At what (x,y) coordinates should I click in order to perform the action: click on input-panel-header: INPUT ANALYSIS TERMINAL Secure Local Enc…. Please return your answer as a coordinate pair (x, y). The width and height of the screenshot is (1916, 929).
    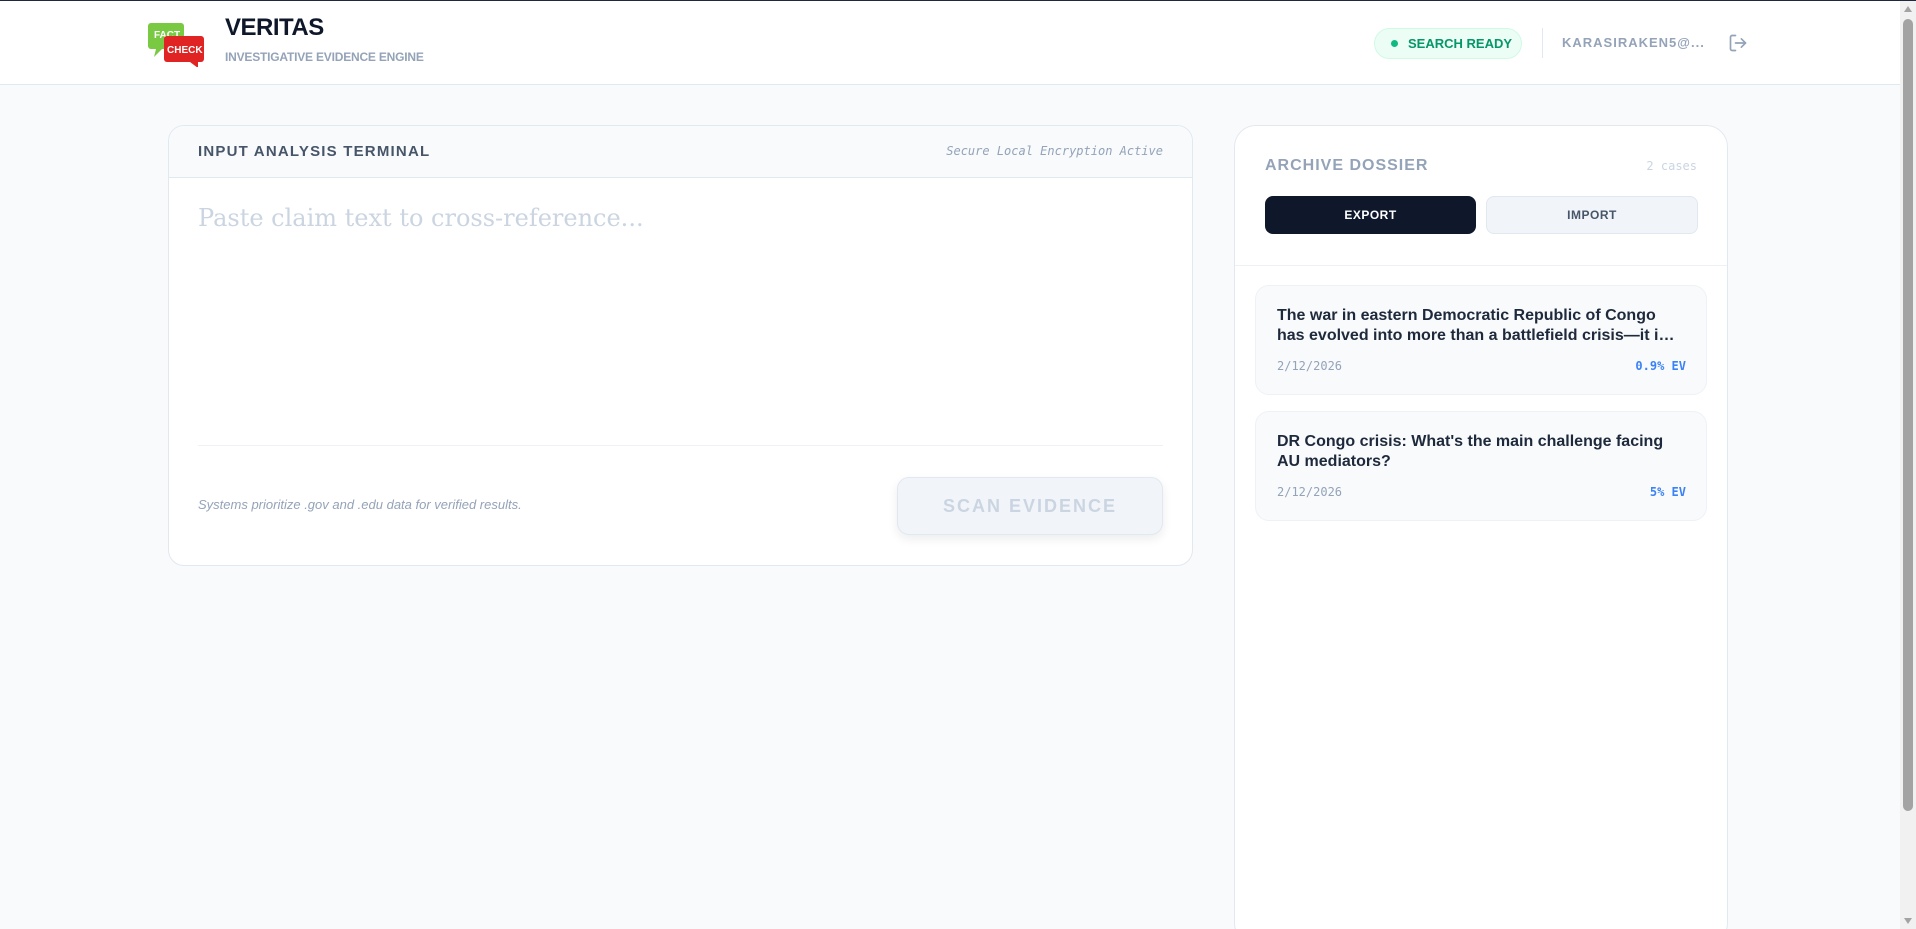
    Looking at the image, I should click on (680, 152).